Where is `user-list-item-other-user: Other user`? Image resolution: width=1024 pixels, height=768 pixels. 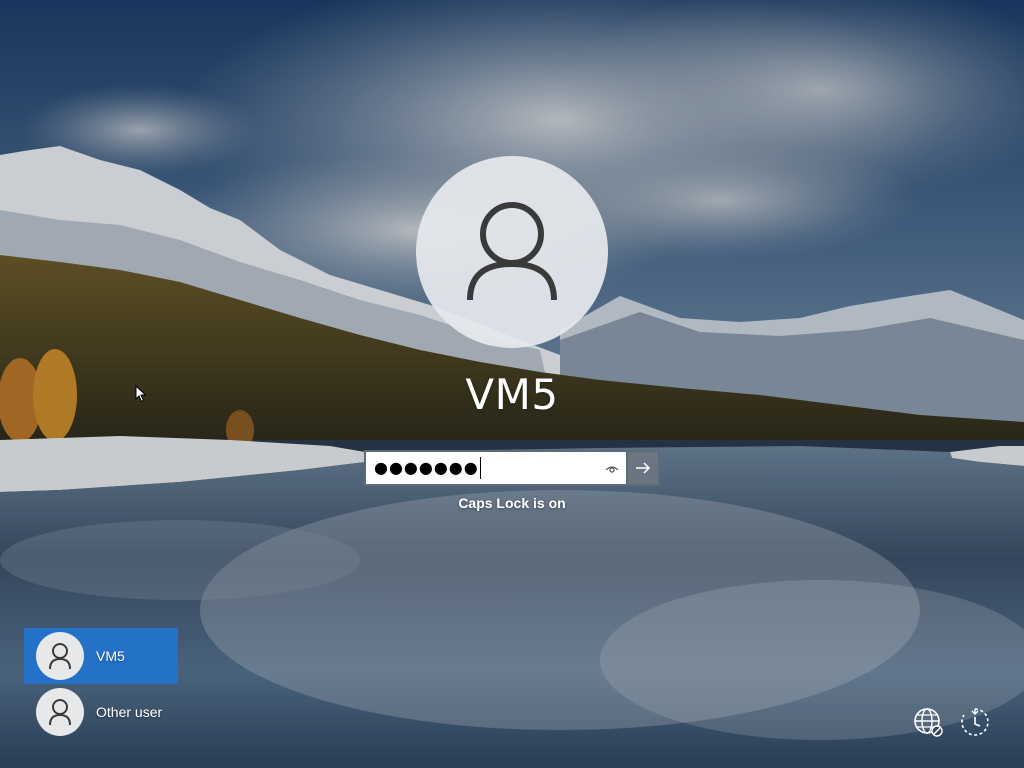 user-list-item-other-user: Other user is located at coordinates (101, 712).